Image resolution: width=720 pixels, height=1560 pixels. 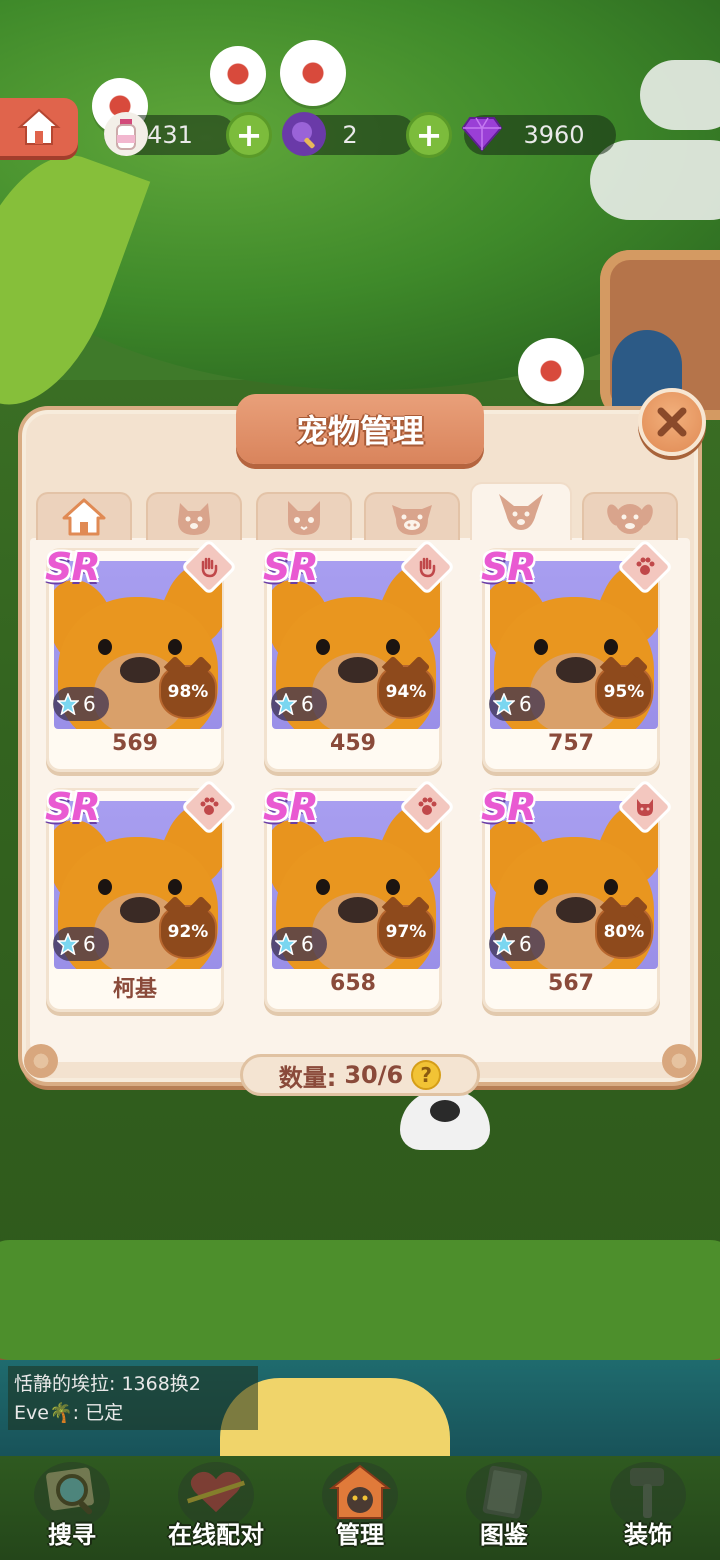 I want to click on tab-dog, so click(x=194, y=516).